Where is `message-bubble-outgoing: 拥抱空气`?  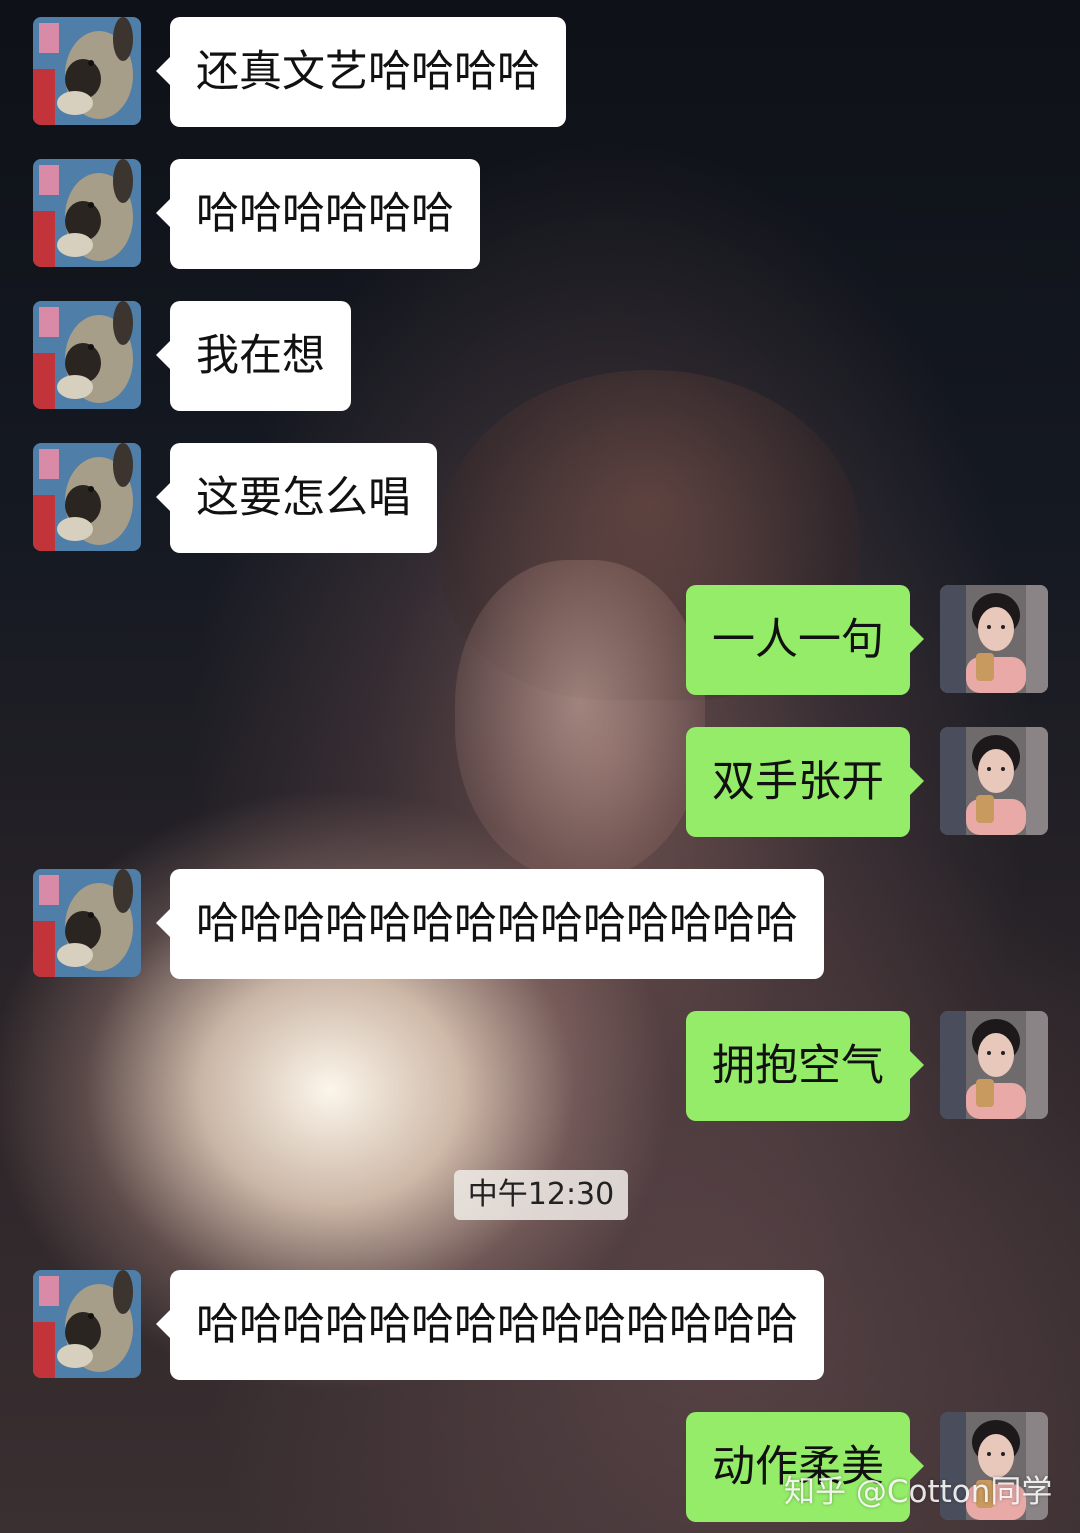
message-bubble-outgoing: 拥抱空气 is located at coordinates (805, 1066).